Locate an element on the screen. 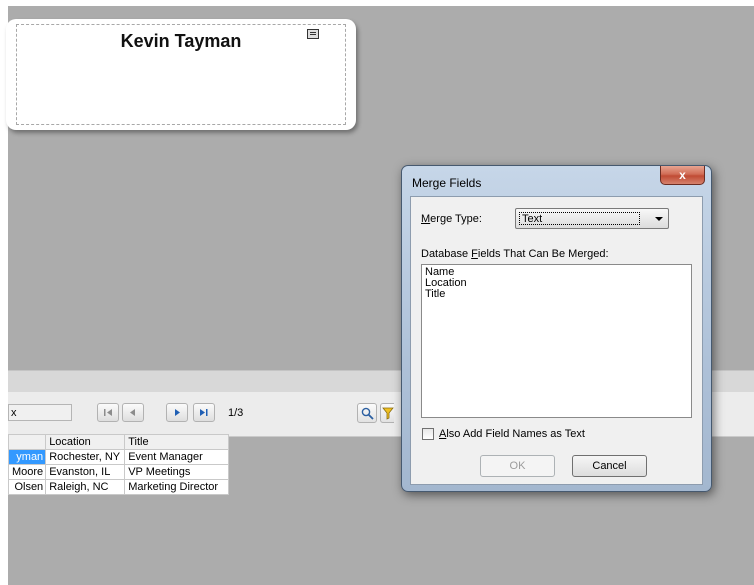  database-fields-list: Name Location Title is located at coordinates (556, 341).